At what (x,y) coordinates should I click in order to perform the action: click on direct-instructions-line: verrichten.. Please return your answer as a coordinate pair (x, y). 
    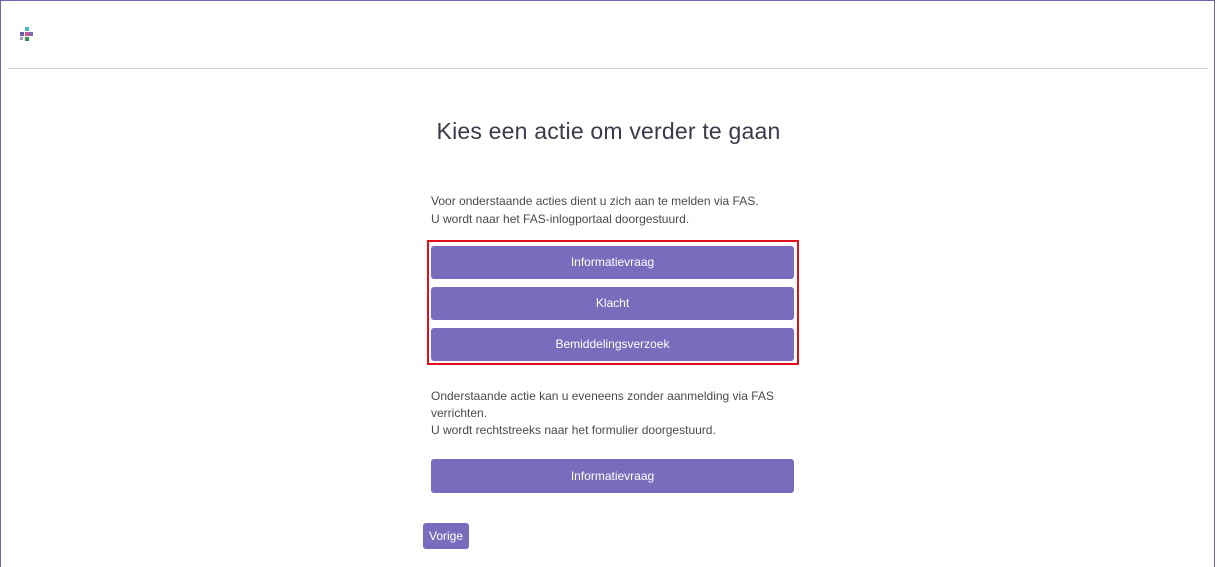
    Looking at the image, I should click on (459, 413).